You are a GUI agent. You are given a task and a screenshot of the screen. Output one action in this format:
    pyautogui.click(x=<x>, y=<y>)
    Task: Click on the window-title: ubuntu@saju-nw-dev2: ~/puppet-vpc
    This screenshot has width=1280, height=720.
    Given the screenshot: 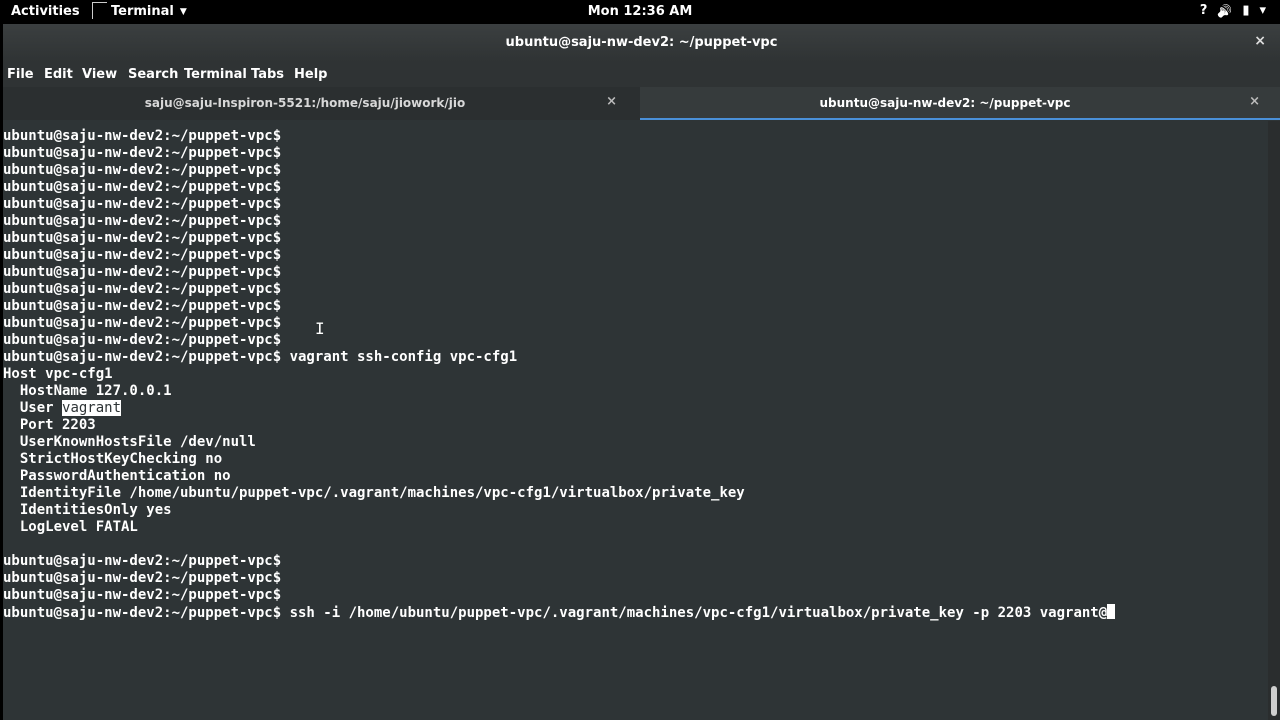 What is the action you would take?
    pyautogui.click(x=641, y=42)
    